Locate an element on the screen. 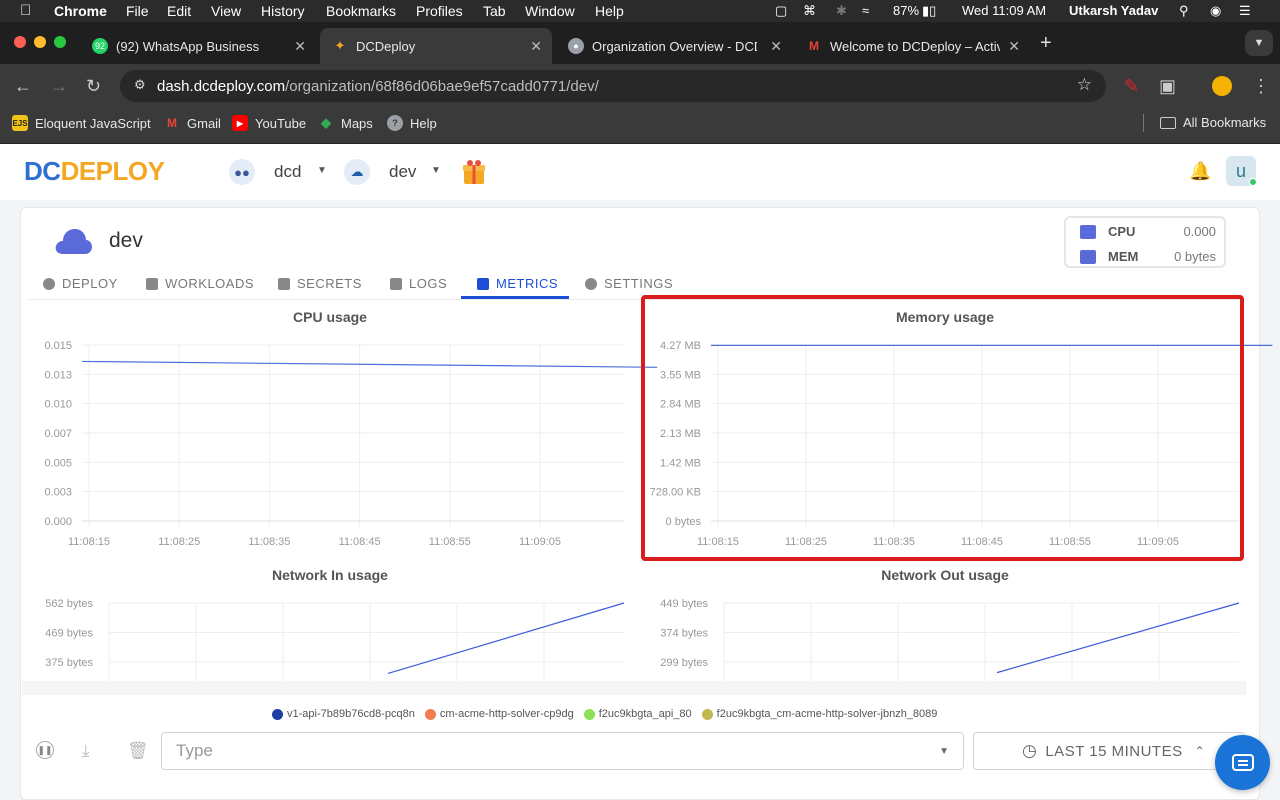 This screenshot has width=1280, height=800. bookmarks-divider is located at coordinates (1143, 123).